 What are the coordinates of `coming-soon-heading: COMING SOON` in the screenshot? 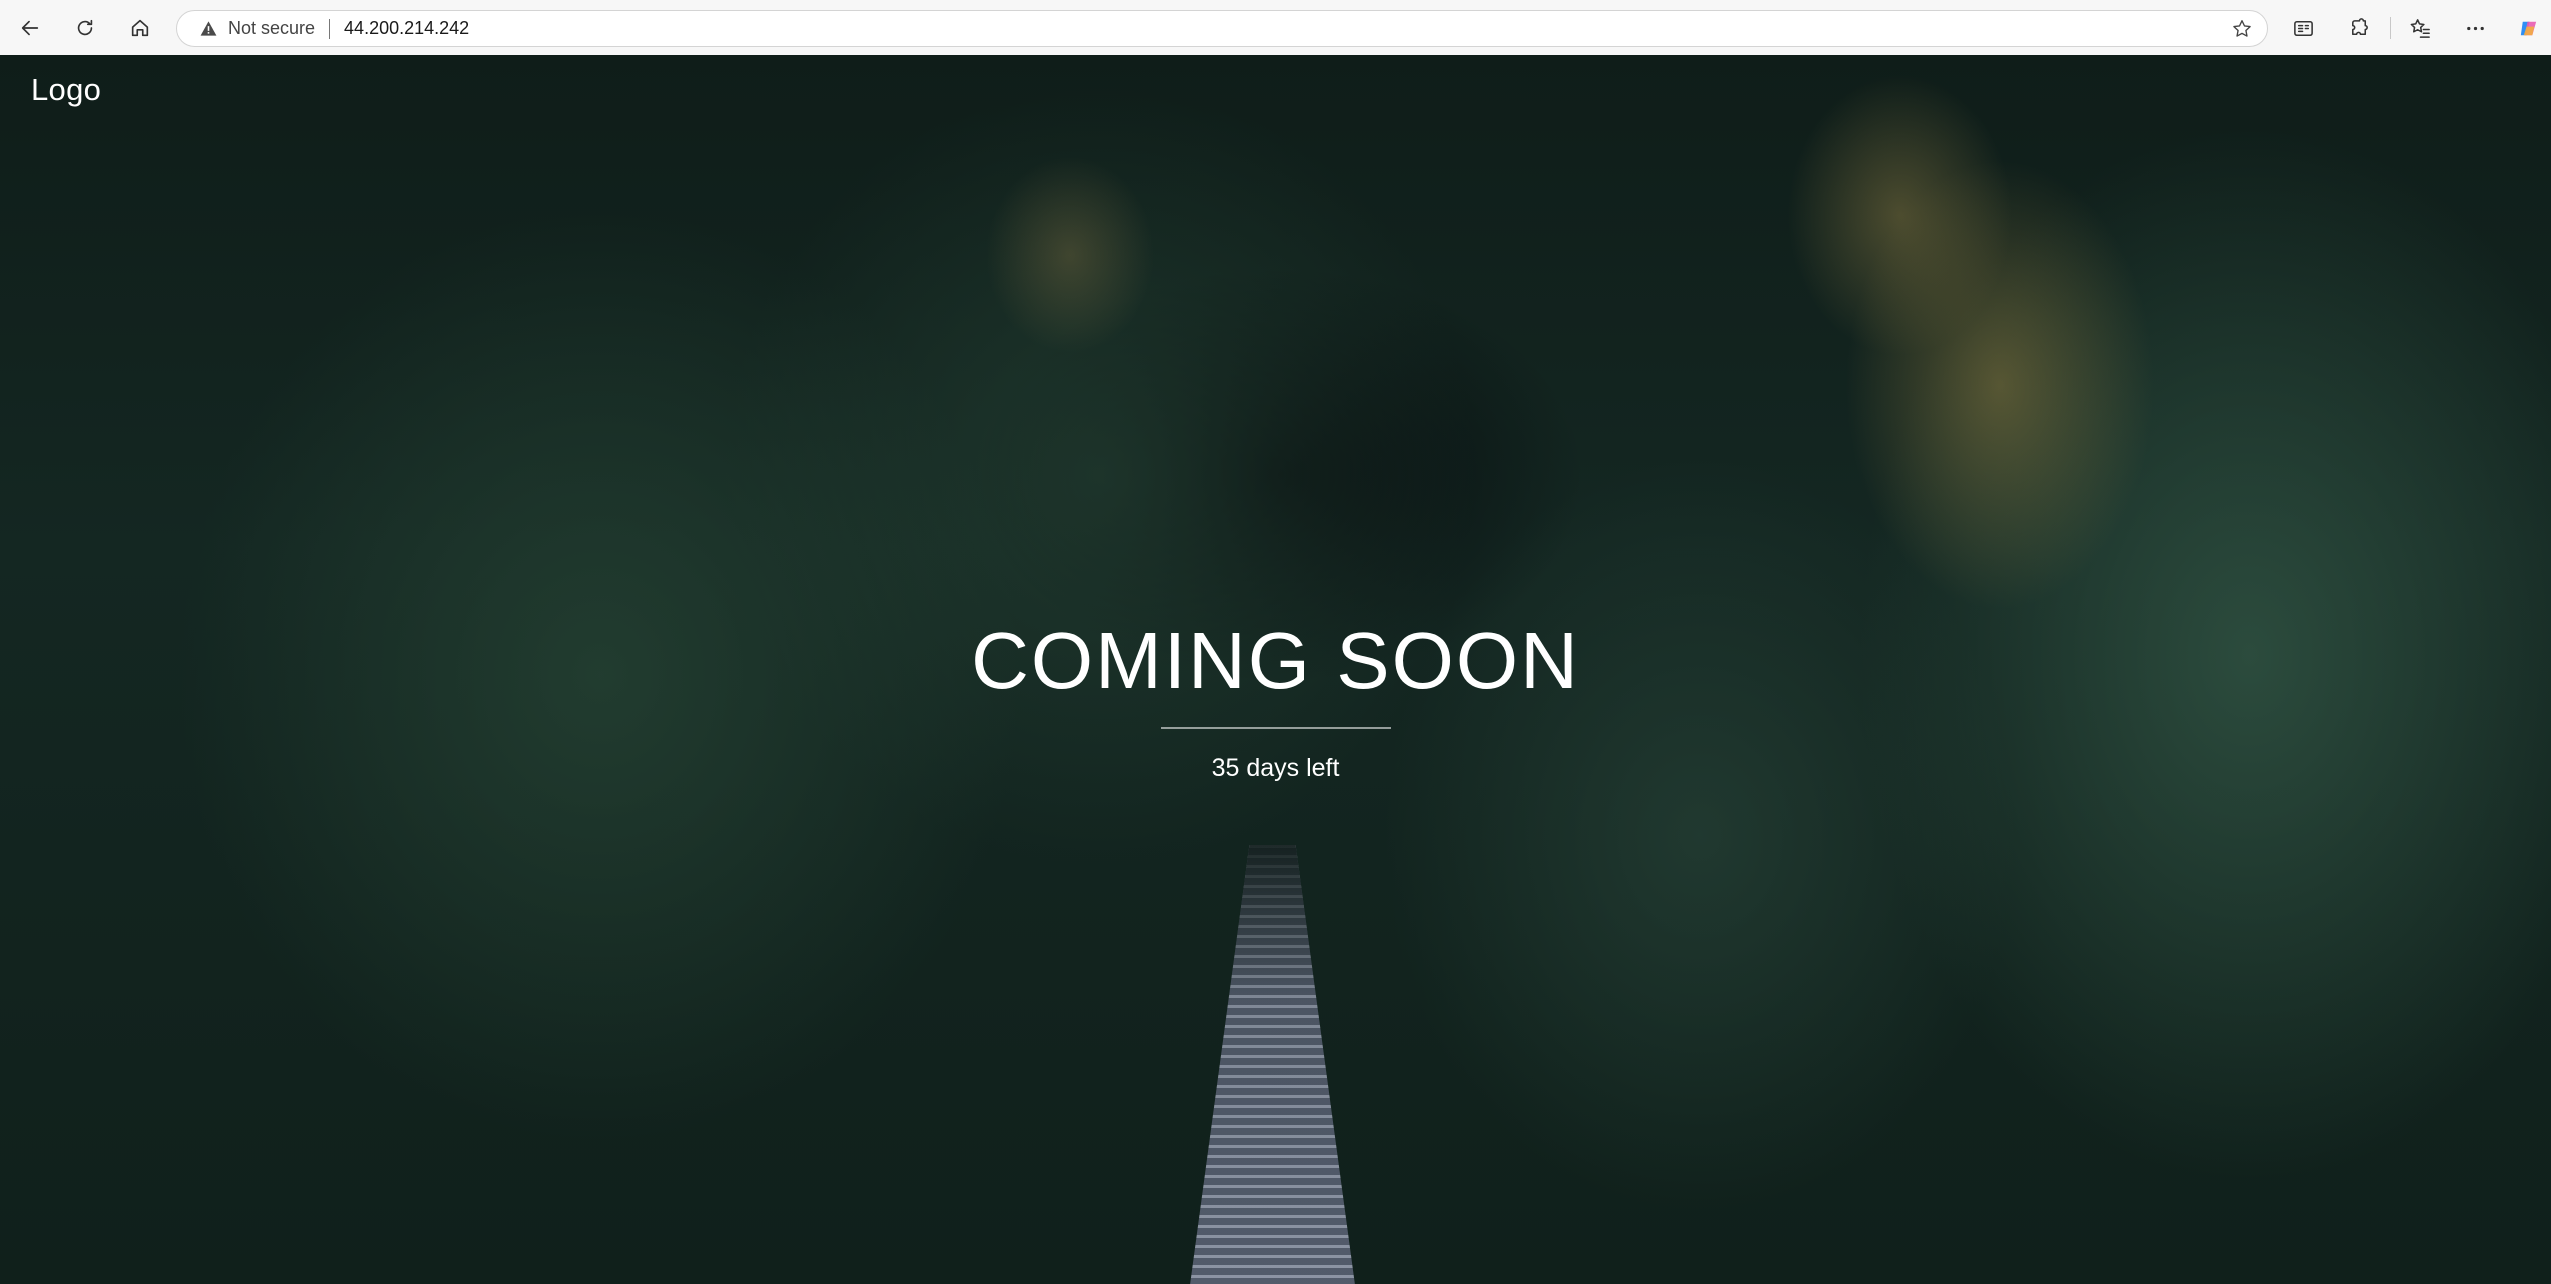 It's located at (1275, 660).